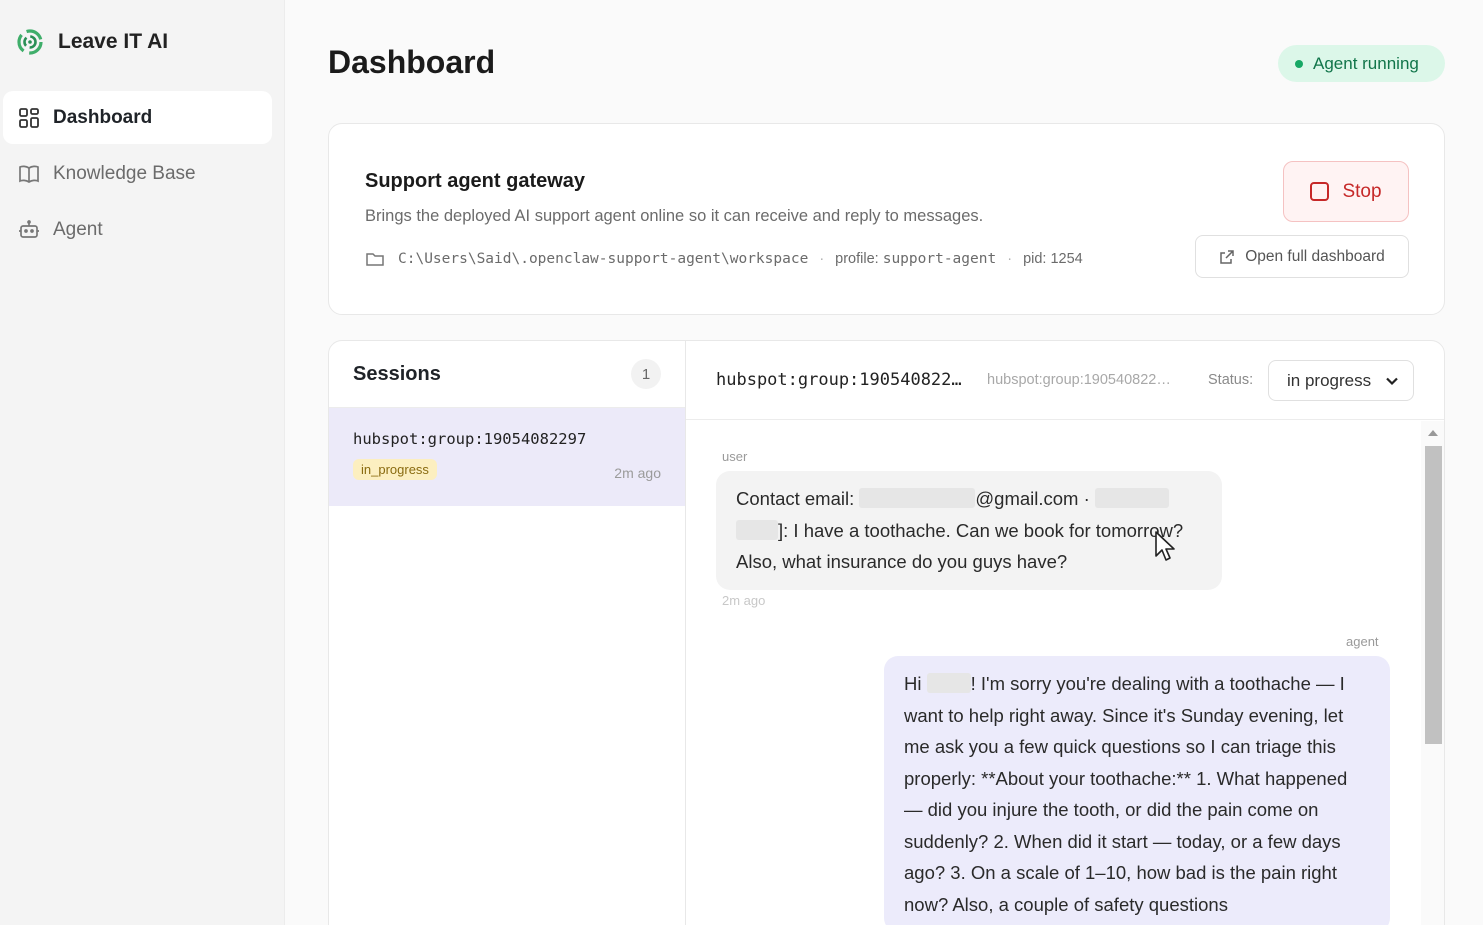 The width and height of the screenshot is (1483, 925). Describe the element at coordinates (795, 498) in the screenshot. I see `message-text: Contact email:` at that location.